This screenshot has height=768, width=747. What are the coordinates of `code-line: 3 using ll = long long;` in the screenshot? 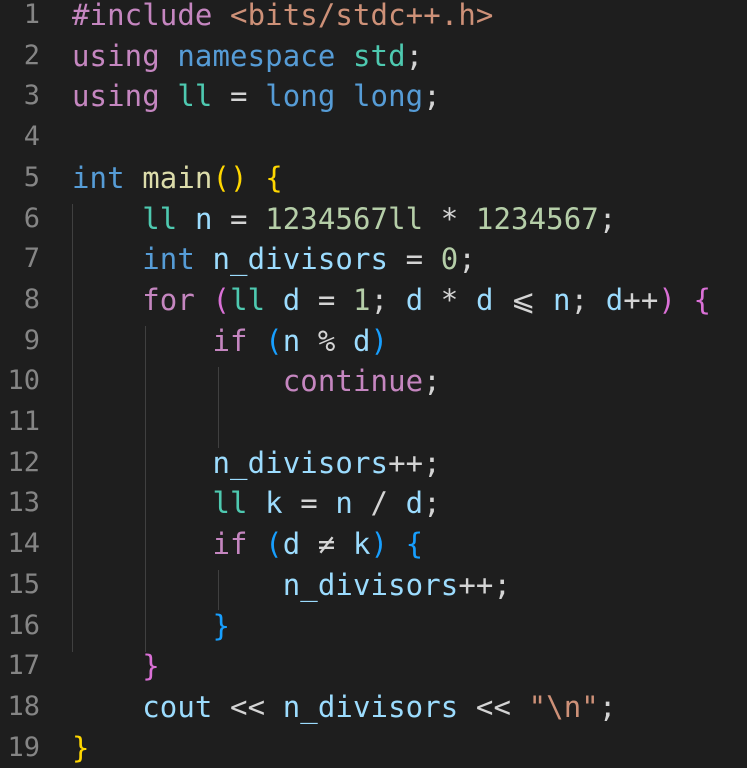 It's located at (373, 96).